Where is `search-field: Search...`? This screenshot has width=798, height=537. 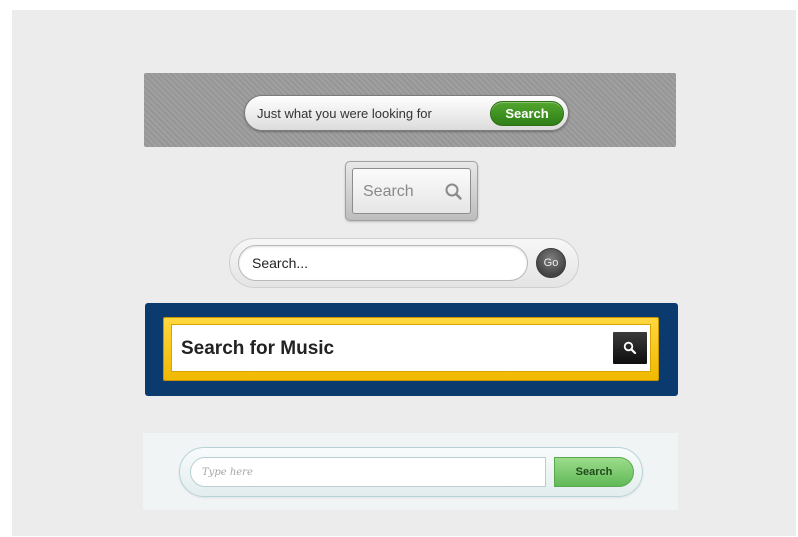
search-field: Search... is located at coordinates (383, 263).